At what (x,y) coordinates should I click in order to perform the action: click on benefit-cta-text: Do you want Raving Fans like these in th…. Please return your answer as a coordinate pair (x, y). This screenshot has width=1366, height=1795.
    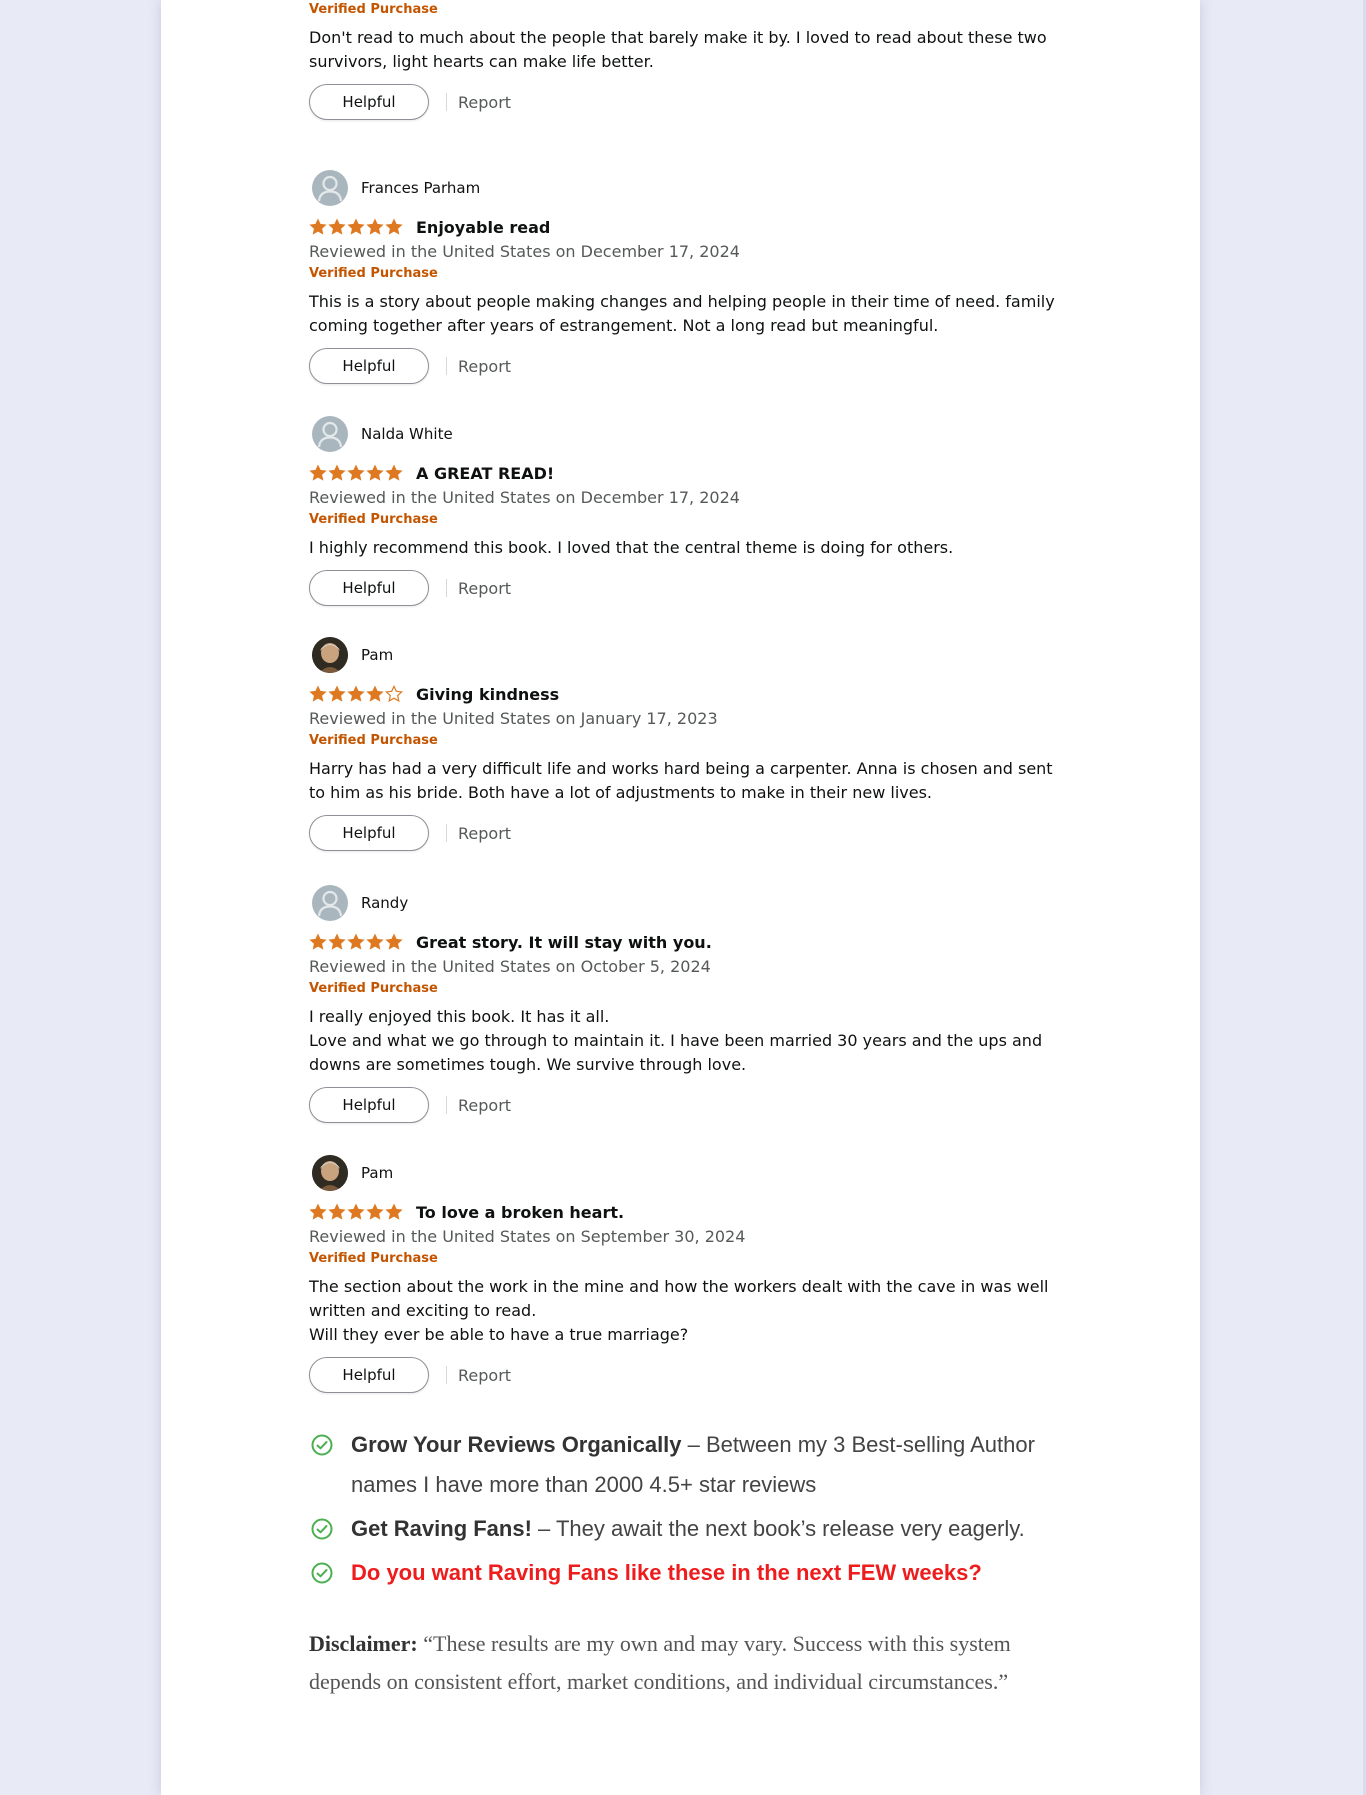
    Looking at the image, I should click on (666, 1572).